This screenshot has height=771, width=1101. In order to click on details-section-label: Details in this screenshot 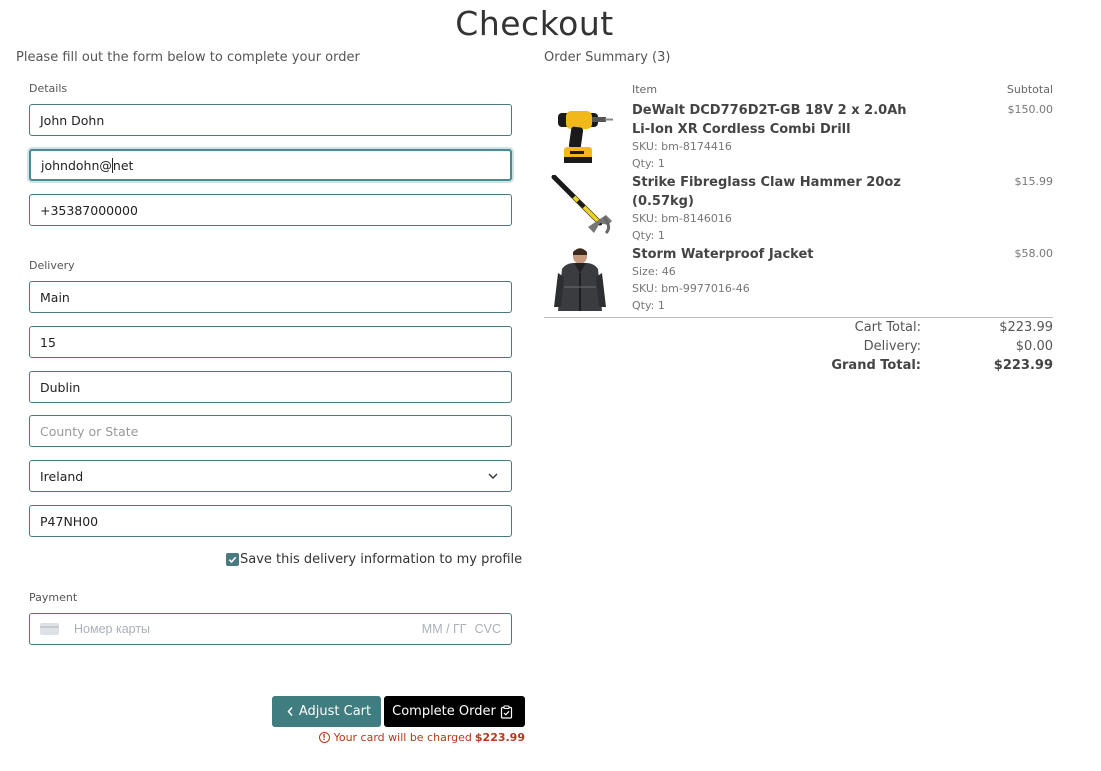, I will do `click(48, 88)`.